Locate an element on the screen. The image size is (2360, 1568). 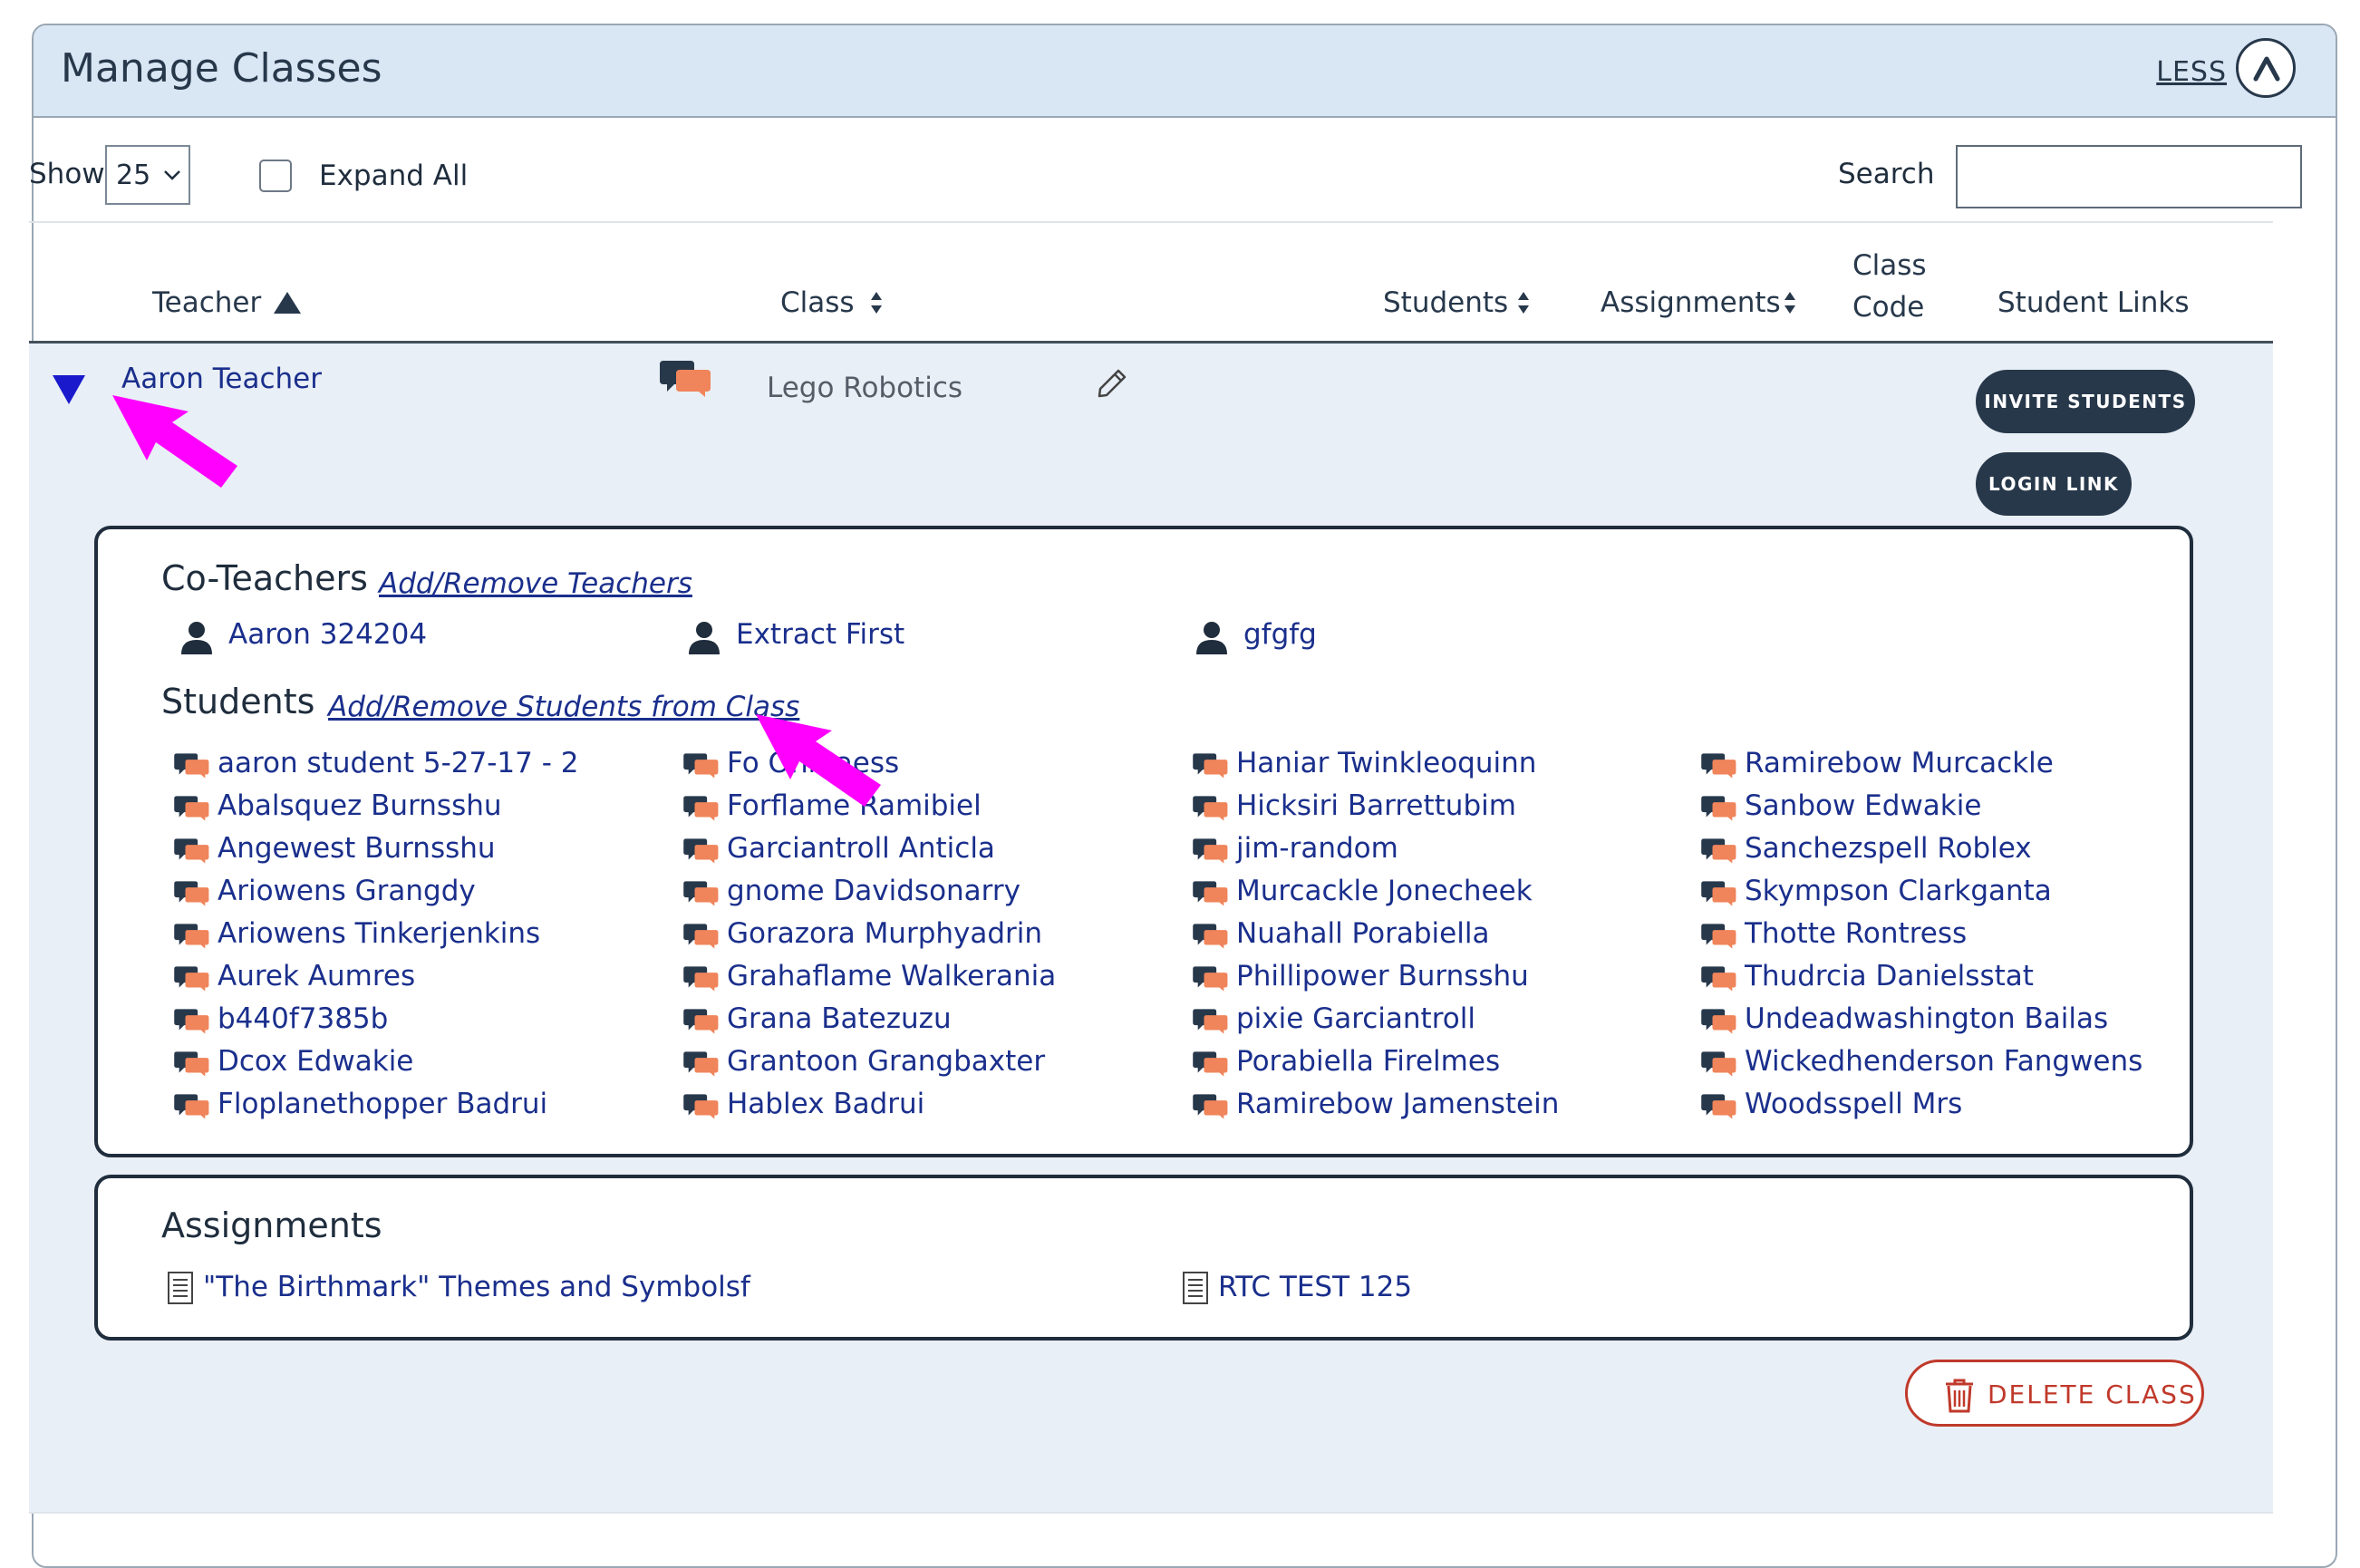
student-item: Dcox Edwakie is located at coordinates (294, 1062).